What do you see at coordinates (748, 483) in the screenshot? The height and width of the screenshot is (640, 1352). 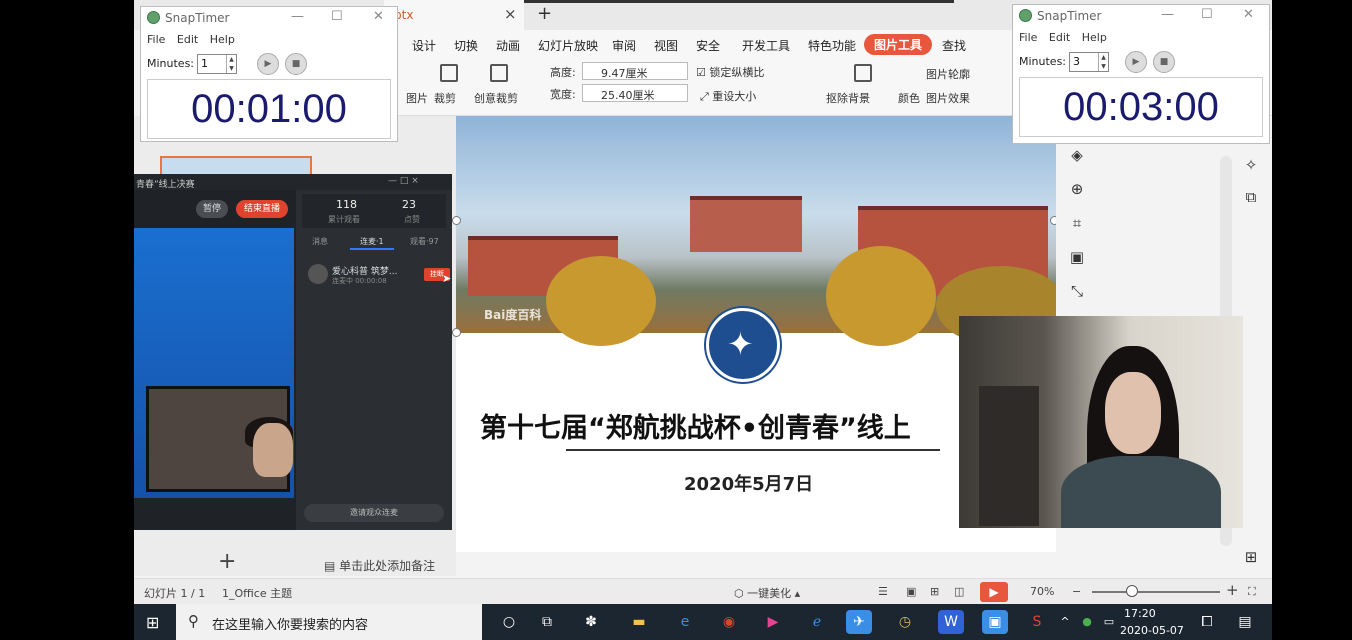 I see `slide-date: 2020年5月7日` at bounding box center [748, 483].